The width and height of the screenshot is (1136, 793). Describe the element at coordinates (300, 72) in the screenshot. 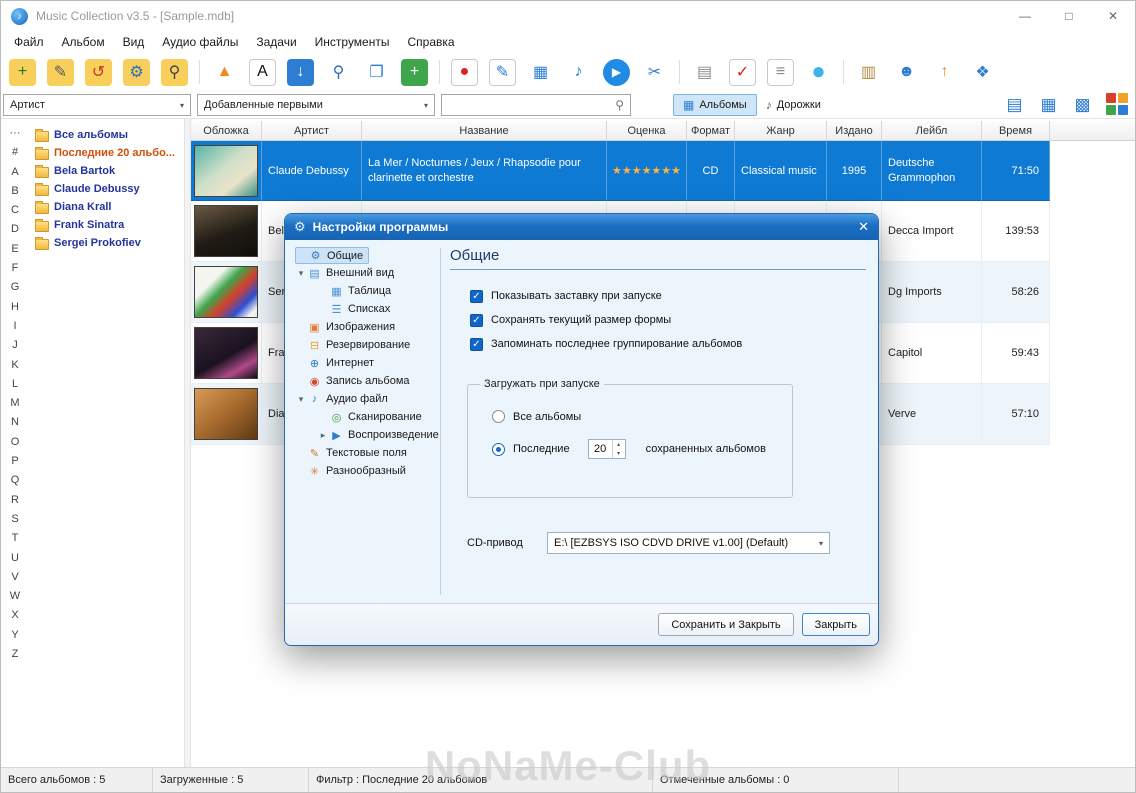

I see `import-icon: ↓` at that location.